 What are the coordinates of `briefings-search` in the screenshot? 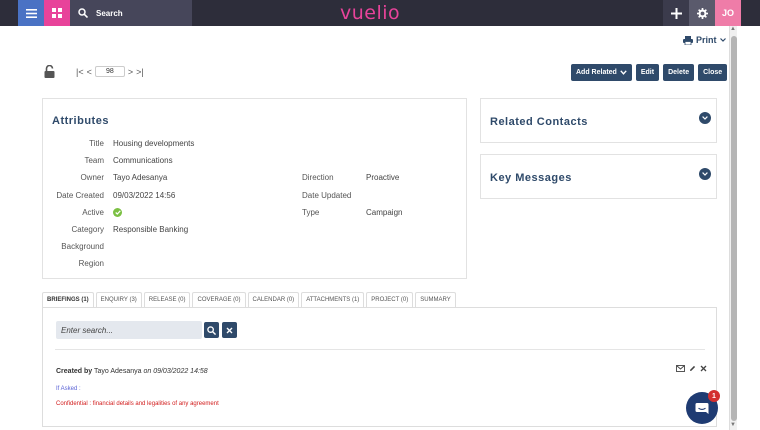 It's located at (129, 330).